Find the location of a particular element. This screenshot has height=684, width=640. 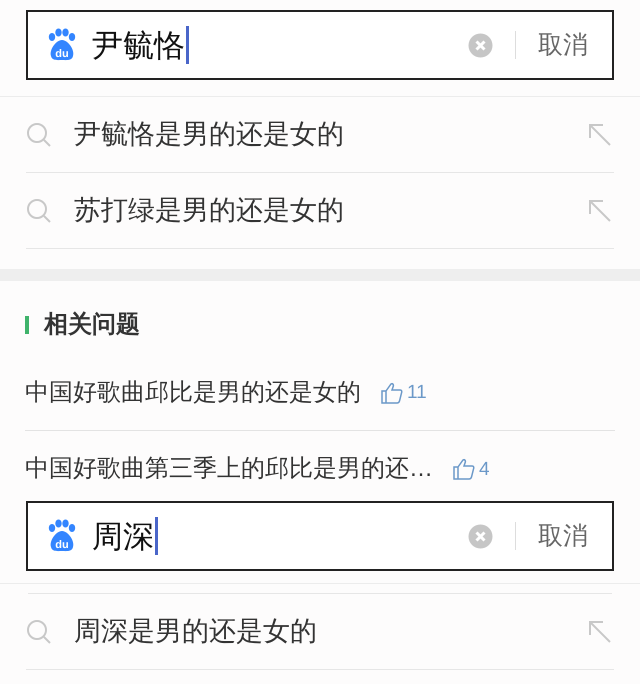

like-count: 11 is located at coordinates (417, 392).